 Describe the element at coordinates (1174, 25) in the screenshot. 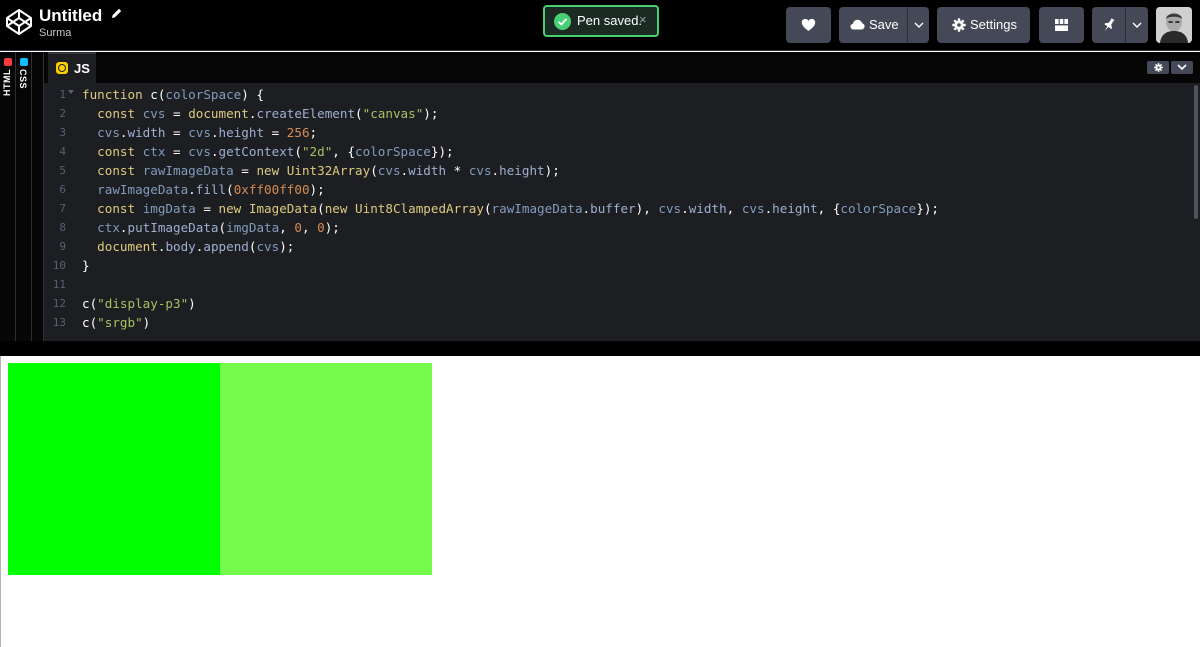

I see `user-avatar` at that location.